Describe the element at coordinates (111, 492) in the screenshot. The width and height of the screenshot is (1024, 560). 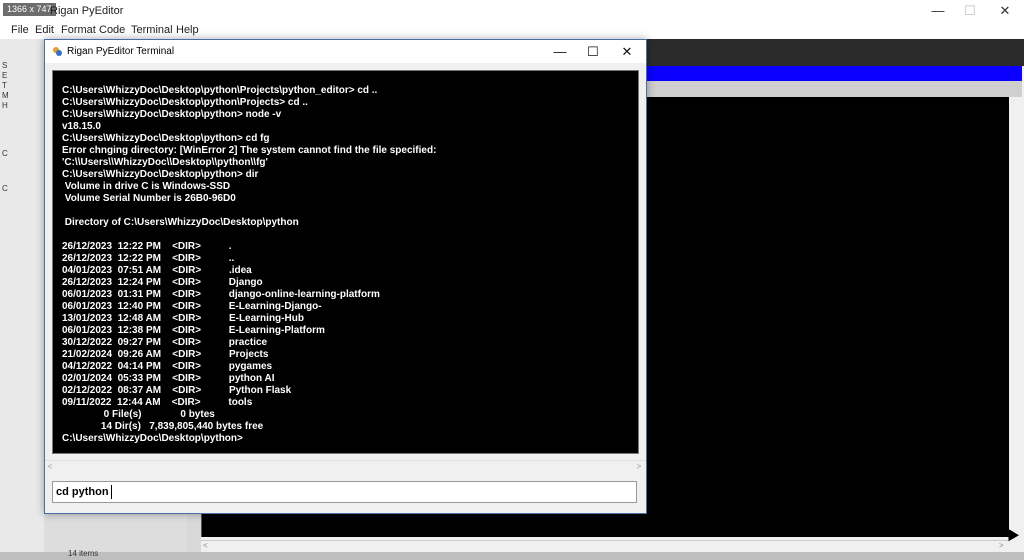
I see `text-caret` at that location.